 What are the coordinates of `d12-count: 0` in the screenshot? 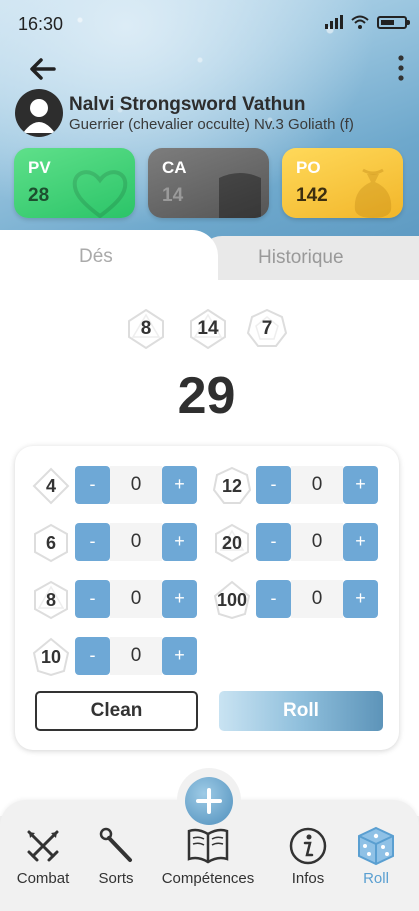 It's located at (317, 485).